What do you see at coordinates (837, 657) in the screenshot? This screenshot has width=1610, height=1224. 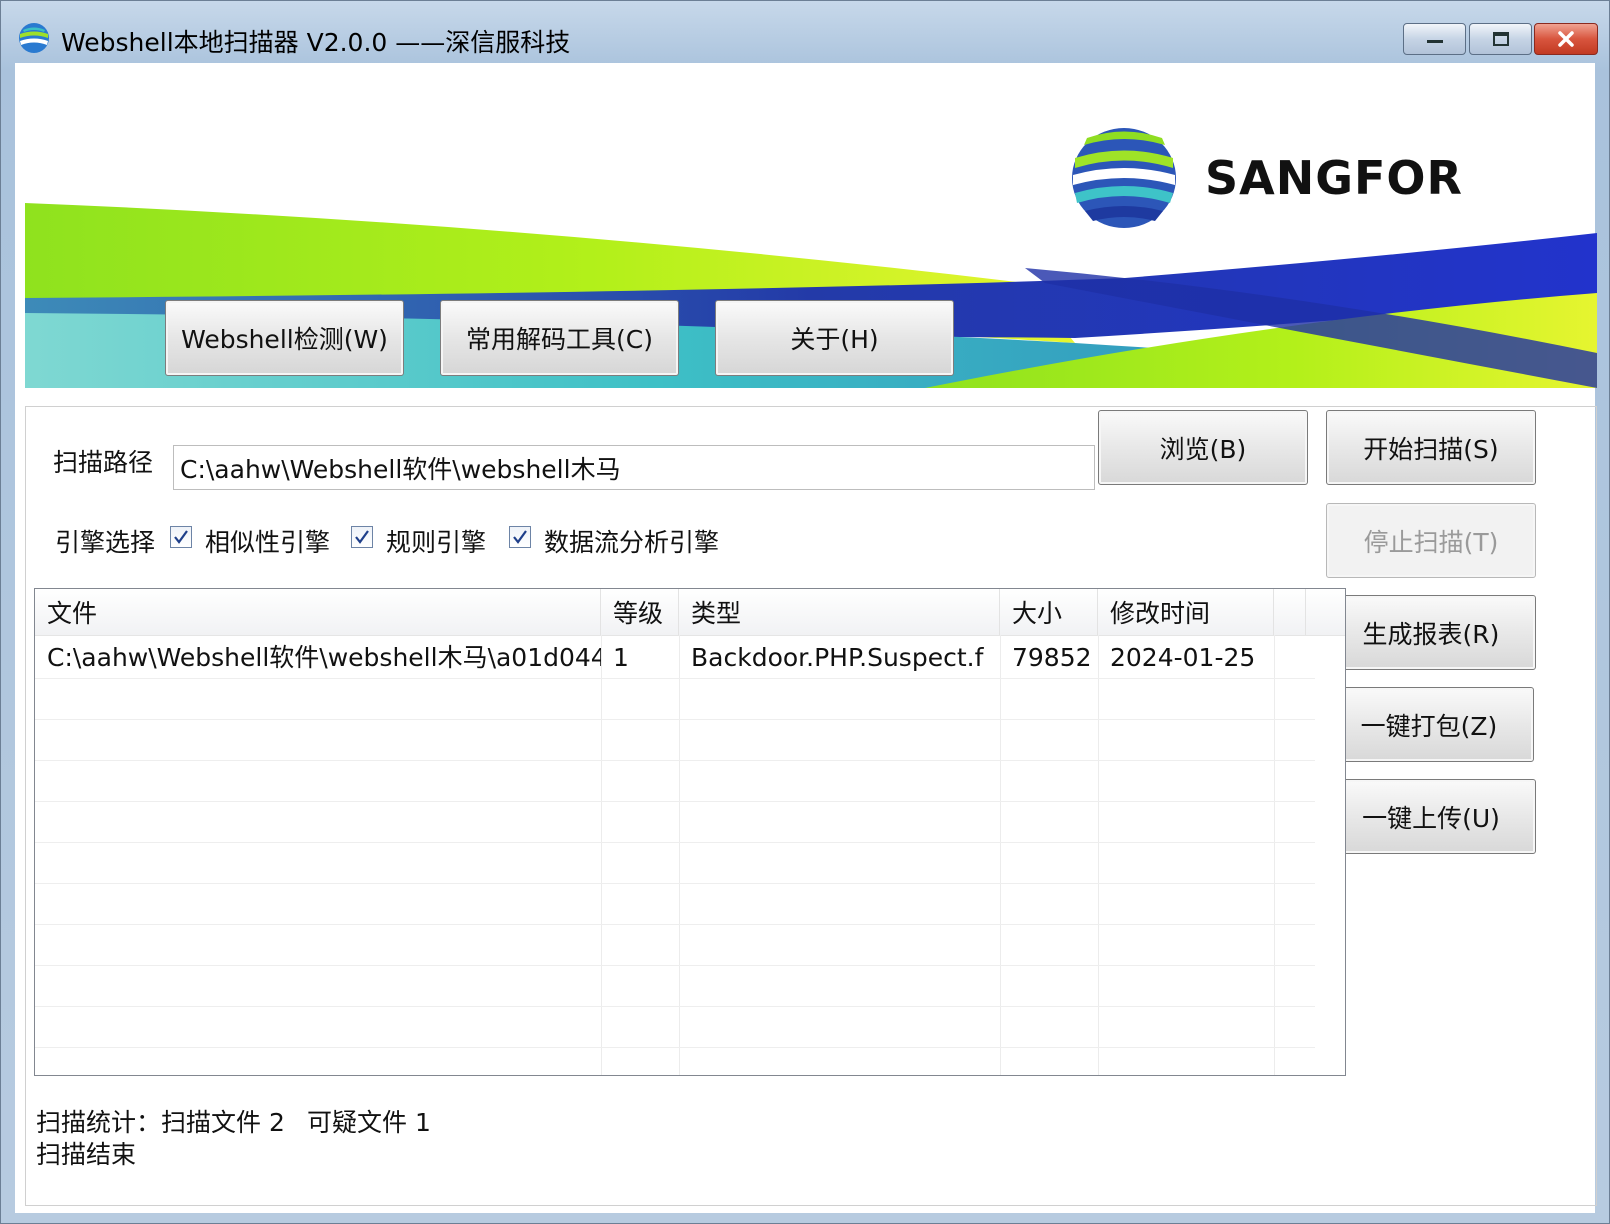 I see `cell-type: Backdoor.PHP.Suspect.f` at bounding box center [837, 657].